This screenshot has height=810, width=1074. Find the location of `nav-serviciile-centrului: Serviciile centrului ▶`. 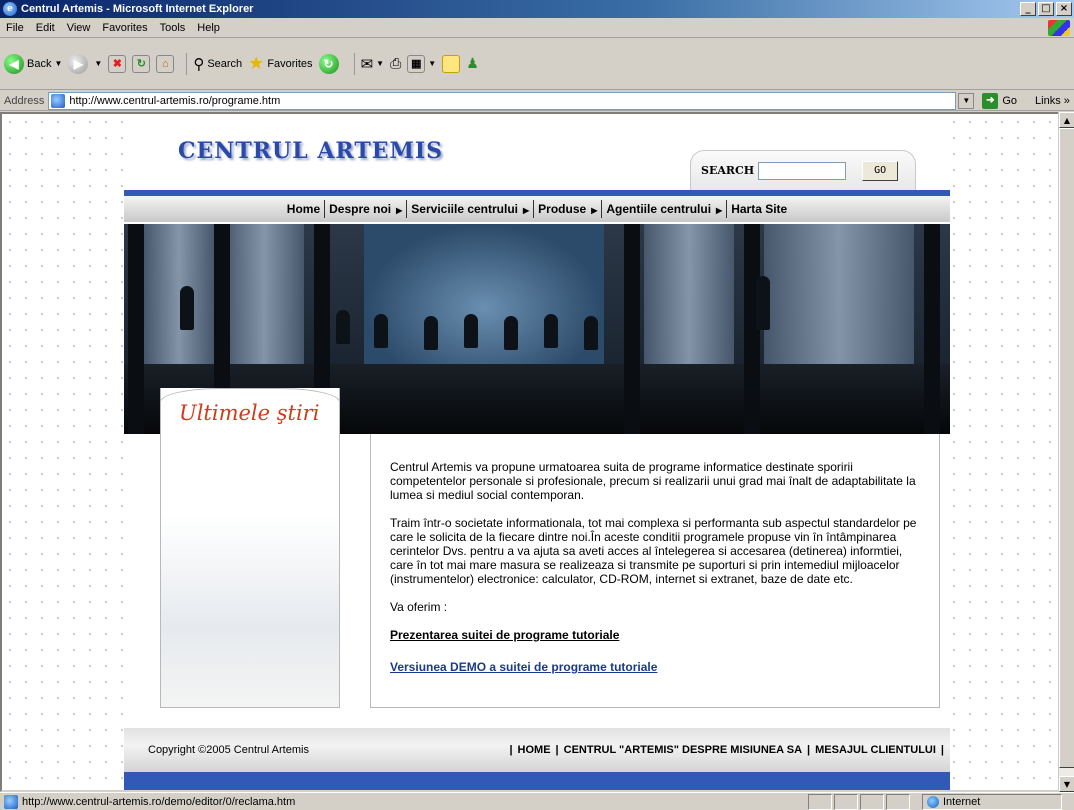

nav-serviciile-centrului: Serviciile centrului ▶ is located at coordinates (469, 209).